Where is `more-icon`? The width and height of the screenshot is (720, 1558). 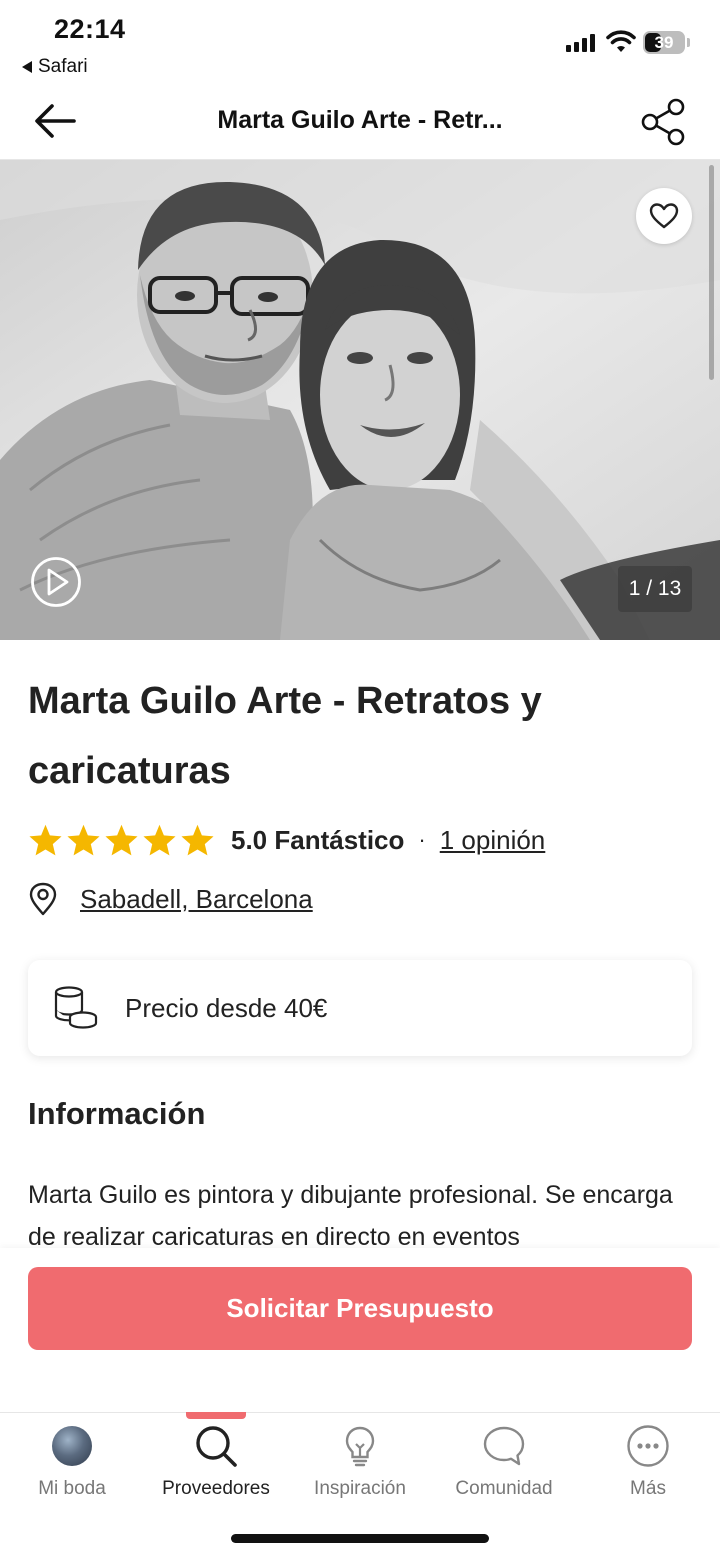 more-icon is located at coordinates (648, 1446).